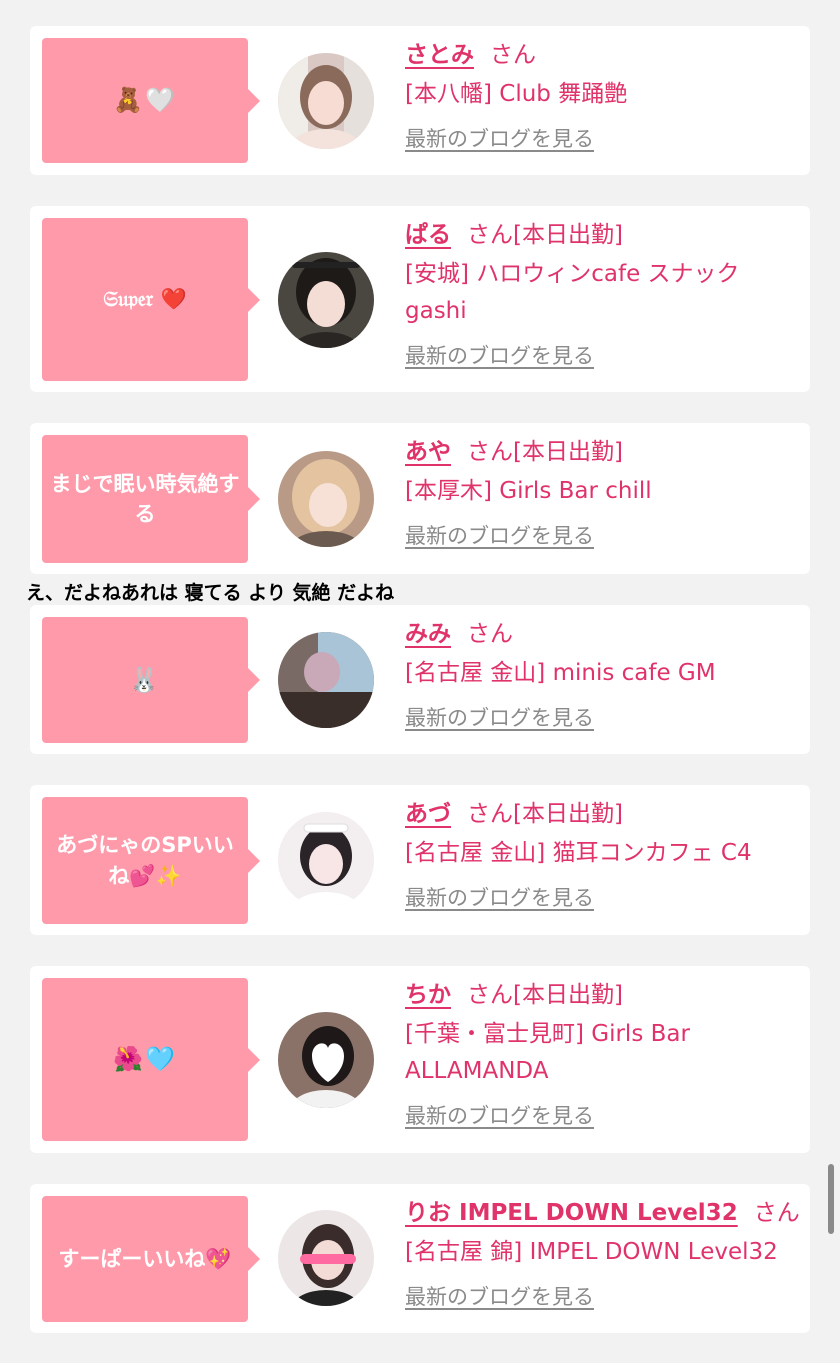 Image resolution: width=840 pixels, height=1363 pixels. Describe the element at coordinates (145, 1258) in the screenshot. I see `message-text: すーぱーいいね💖` at that location.